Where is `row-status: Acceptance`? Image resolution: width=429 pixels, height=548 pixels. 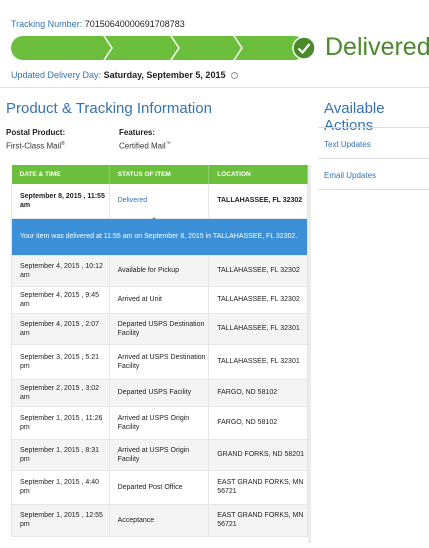 row-status: Acceptance is located at coordinates (159, 520).